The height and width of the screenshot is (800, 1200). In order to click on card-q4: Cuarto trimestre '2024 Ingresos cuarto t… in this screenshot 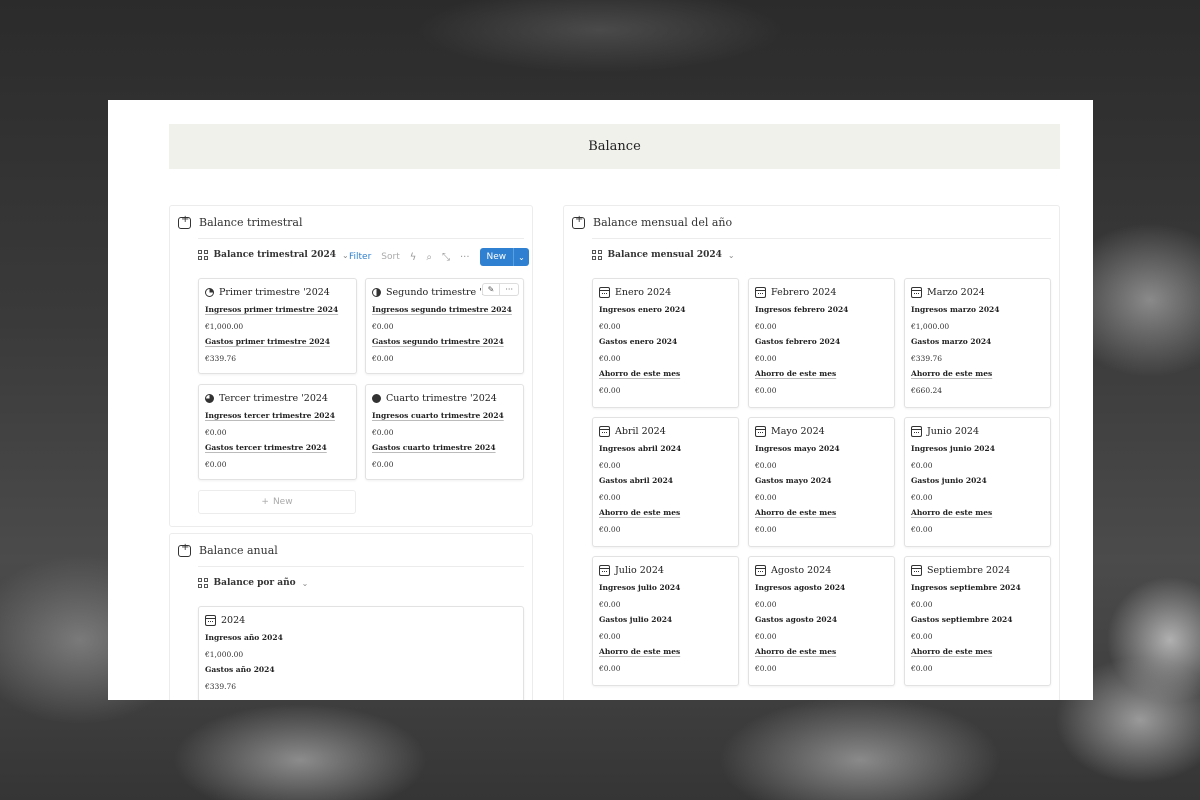, I will do `click(444, 432)`.